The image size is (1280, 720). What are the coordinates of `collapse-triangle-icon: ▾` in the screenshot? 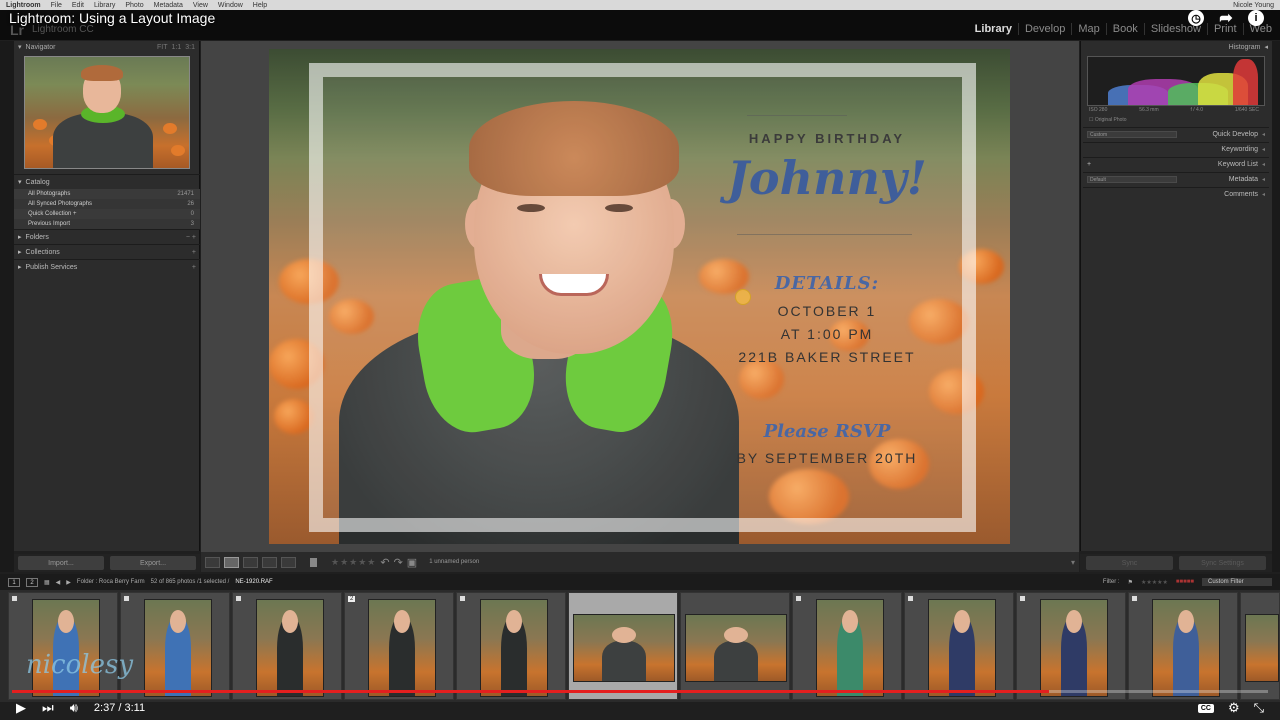 It's located at (20, 47).